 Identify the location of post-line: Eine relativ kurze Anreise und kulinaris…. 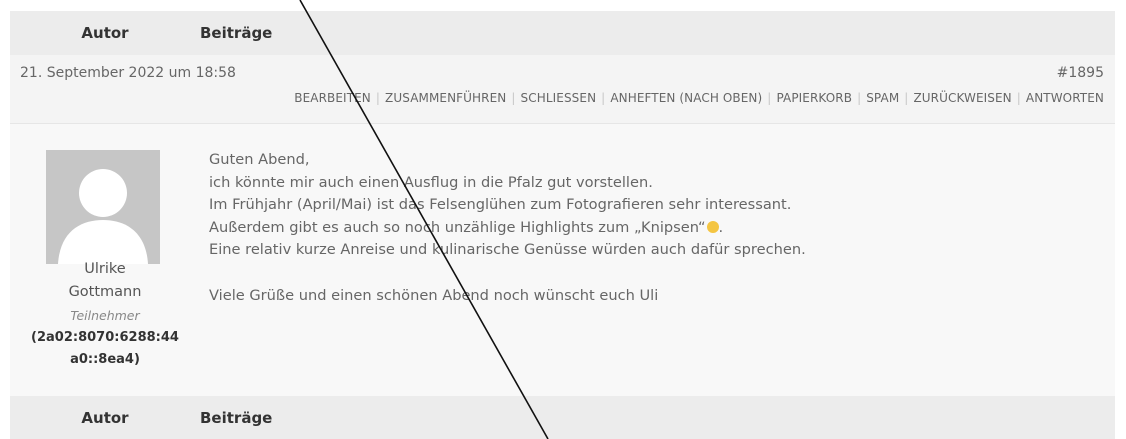
(507, 249).